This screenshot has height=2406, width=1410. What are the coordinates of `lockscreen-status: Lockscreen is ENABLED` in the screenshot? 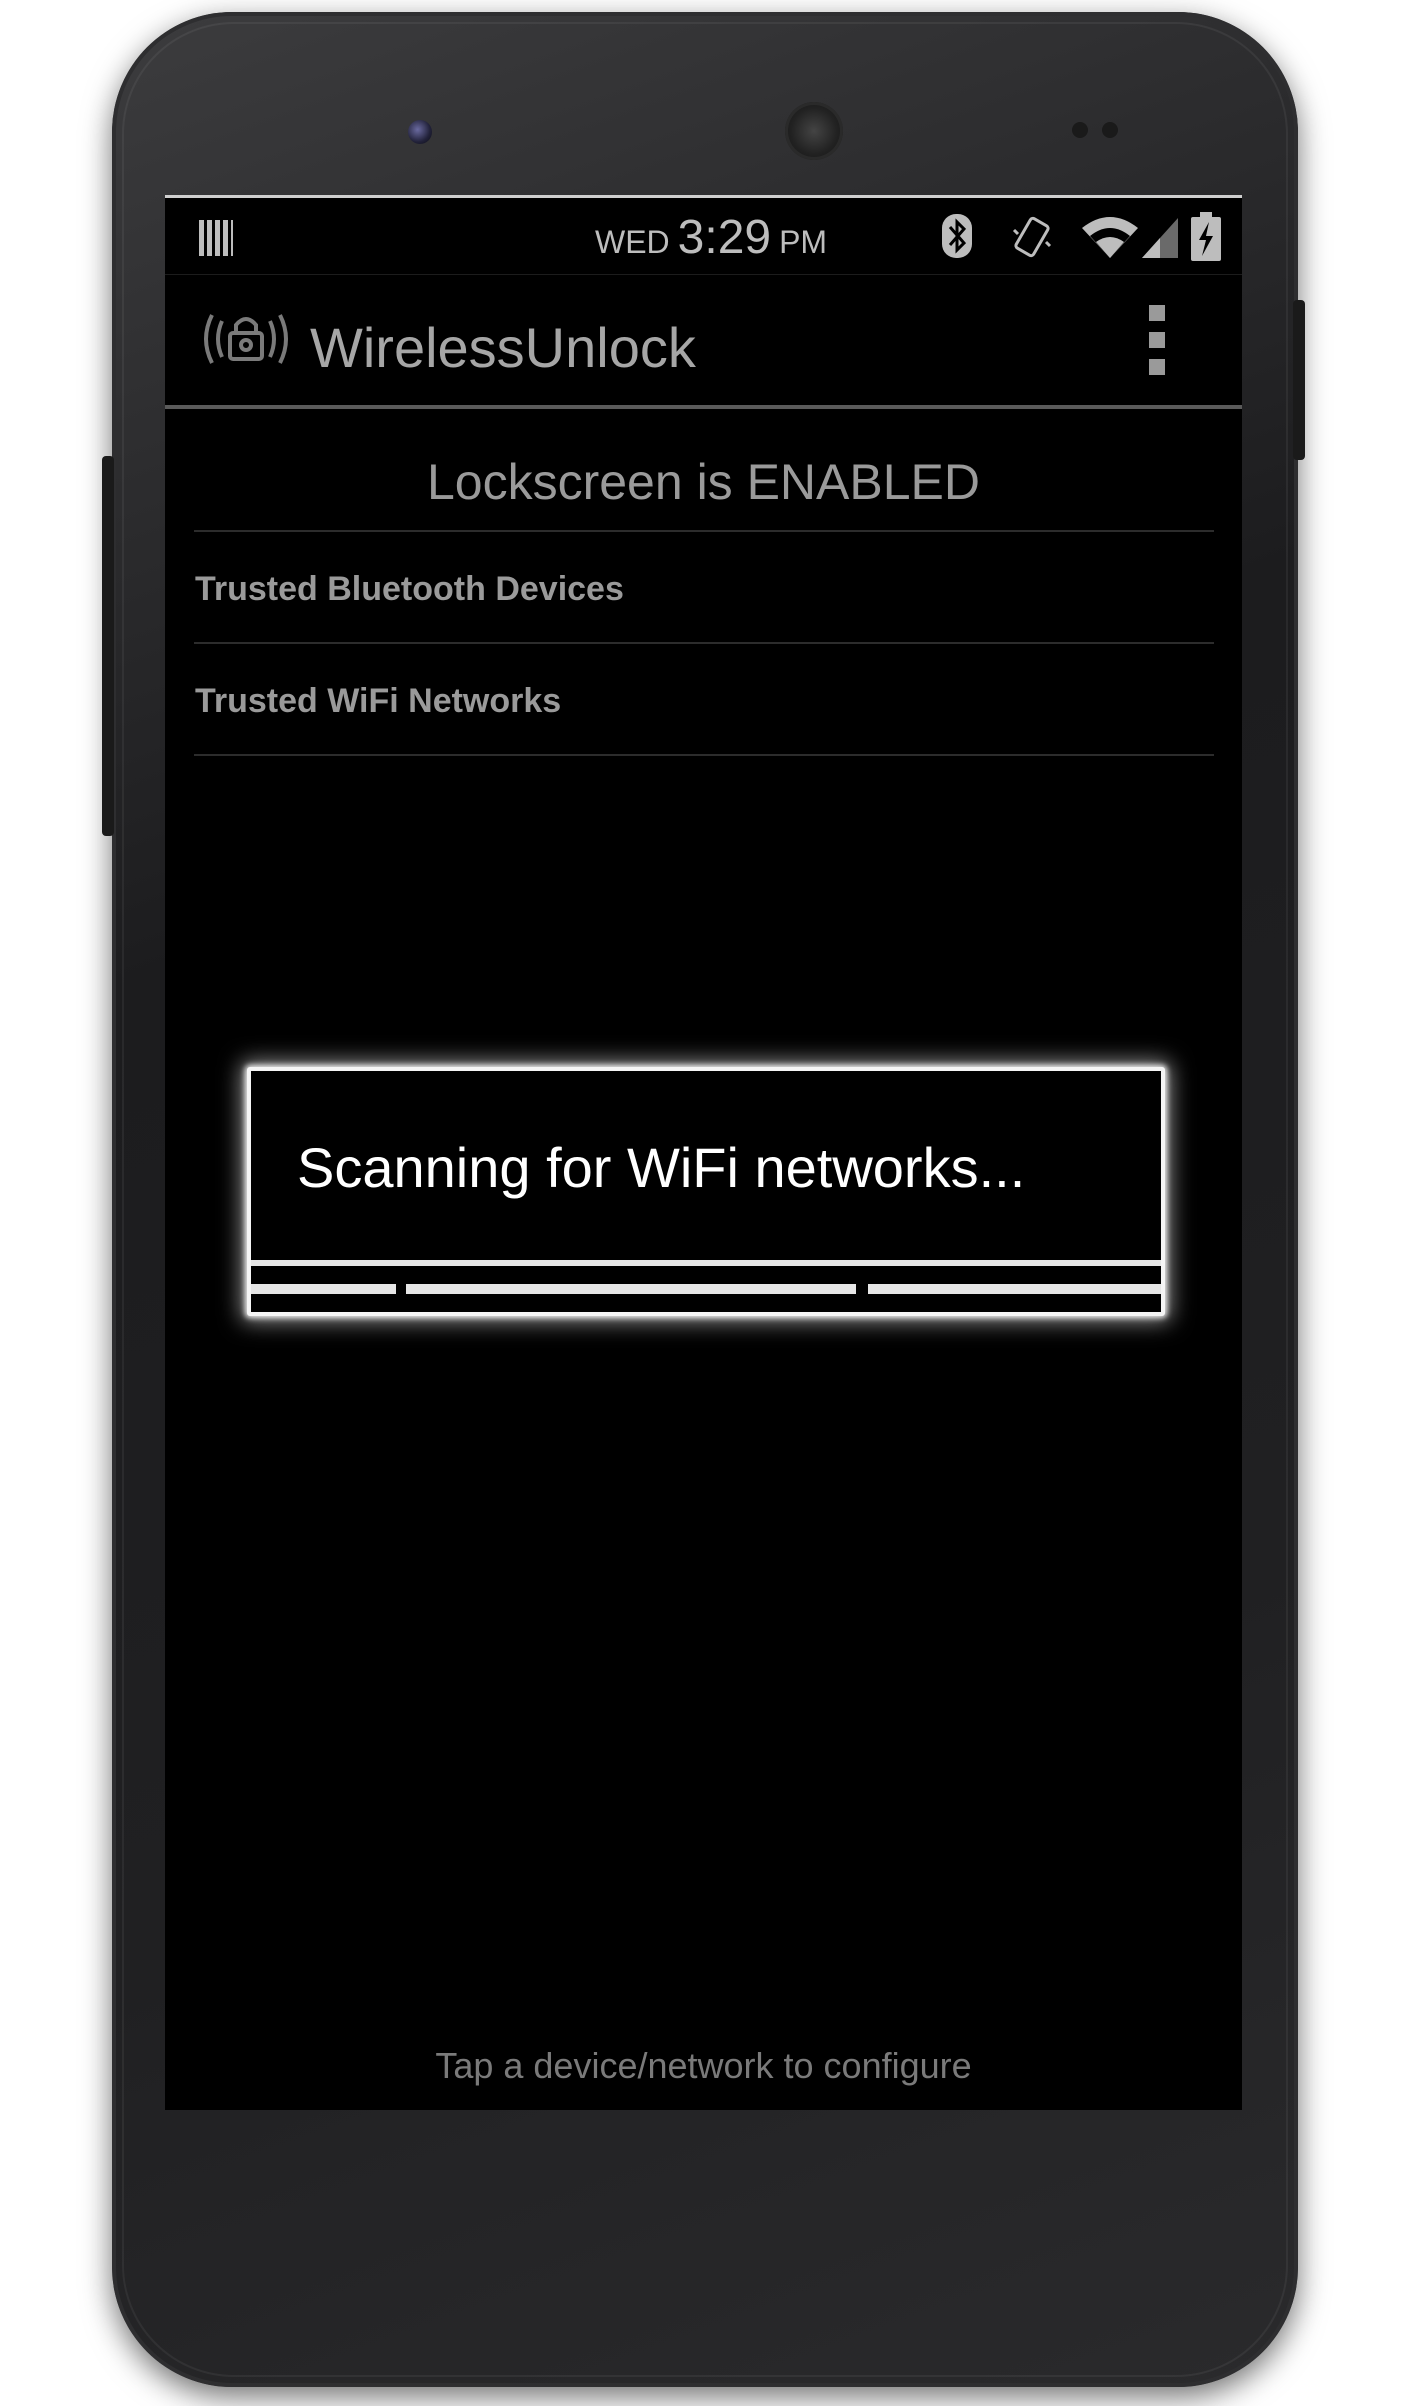 It's located at (703, 482).